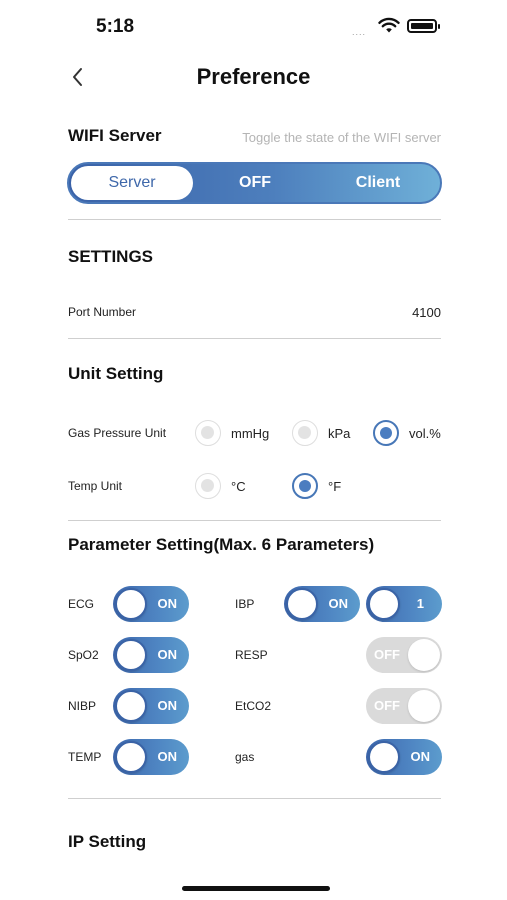 Image resolution: width=507 pixels, height=900 pixels. What do you see at coordinates (423, 26) in the screenshot?
I see `battery-icon` at bounding box center [423, 26].